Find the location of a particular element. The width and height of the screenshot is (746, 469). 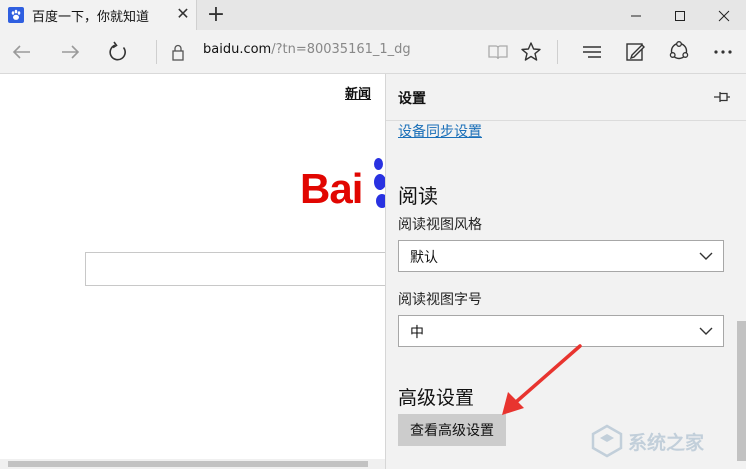

web-note-icon is located at coordinates (635, 52).